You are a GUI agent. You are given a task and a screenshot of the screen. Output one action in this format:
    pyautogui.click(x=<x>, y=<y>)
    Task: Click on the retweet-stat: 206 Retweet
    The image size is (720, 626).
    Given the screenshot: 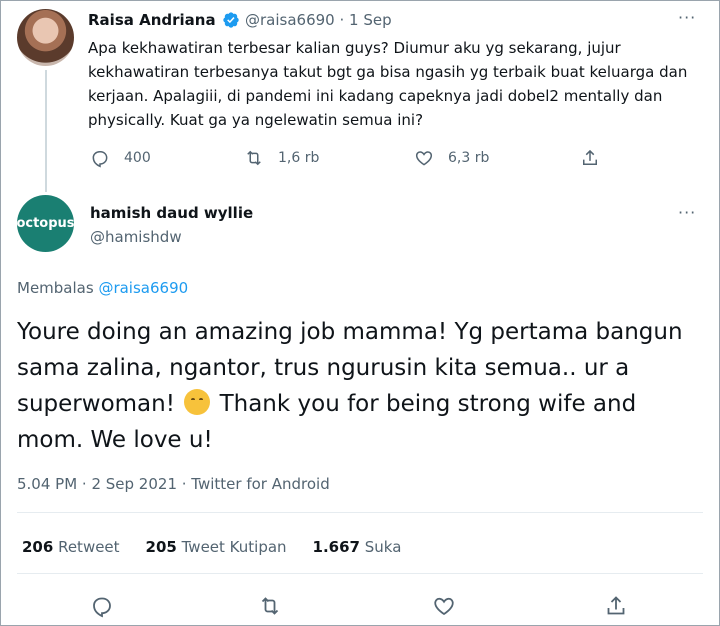 What is the action you would take?
    pyautogui.click(x=71, y=547)
    